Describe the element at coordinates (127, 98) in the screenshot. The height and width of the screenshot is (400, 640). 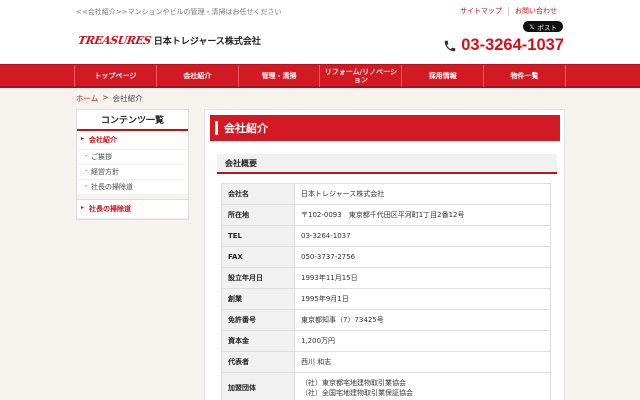
I see `breadcrumb-current: 会社紹介` at that location.